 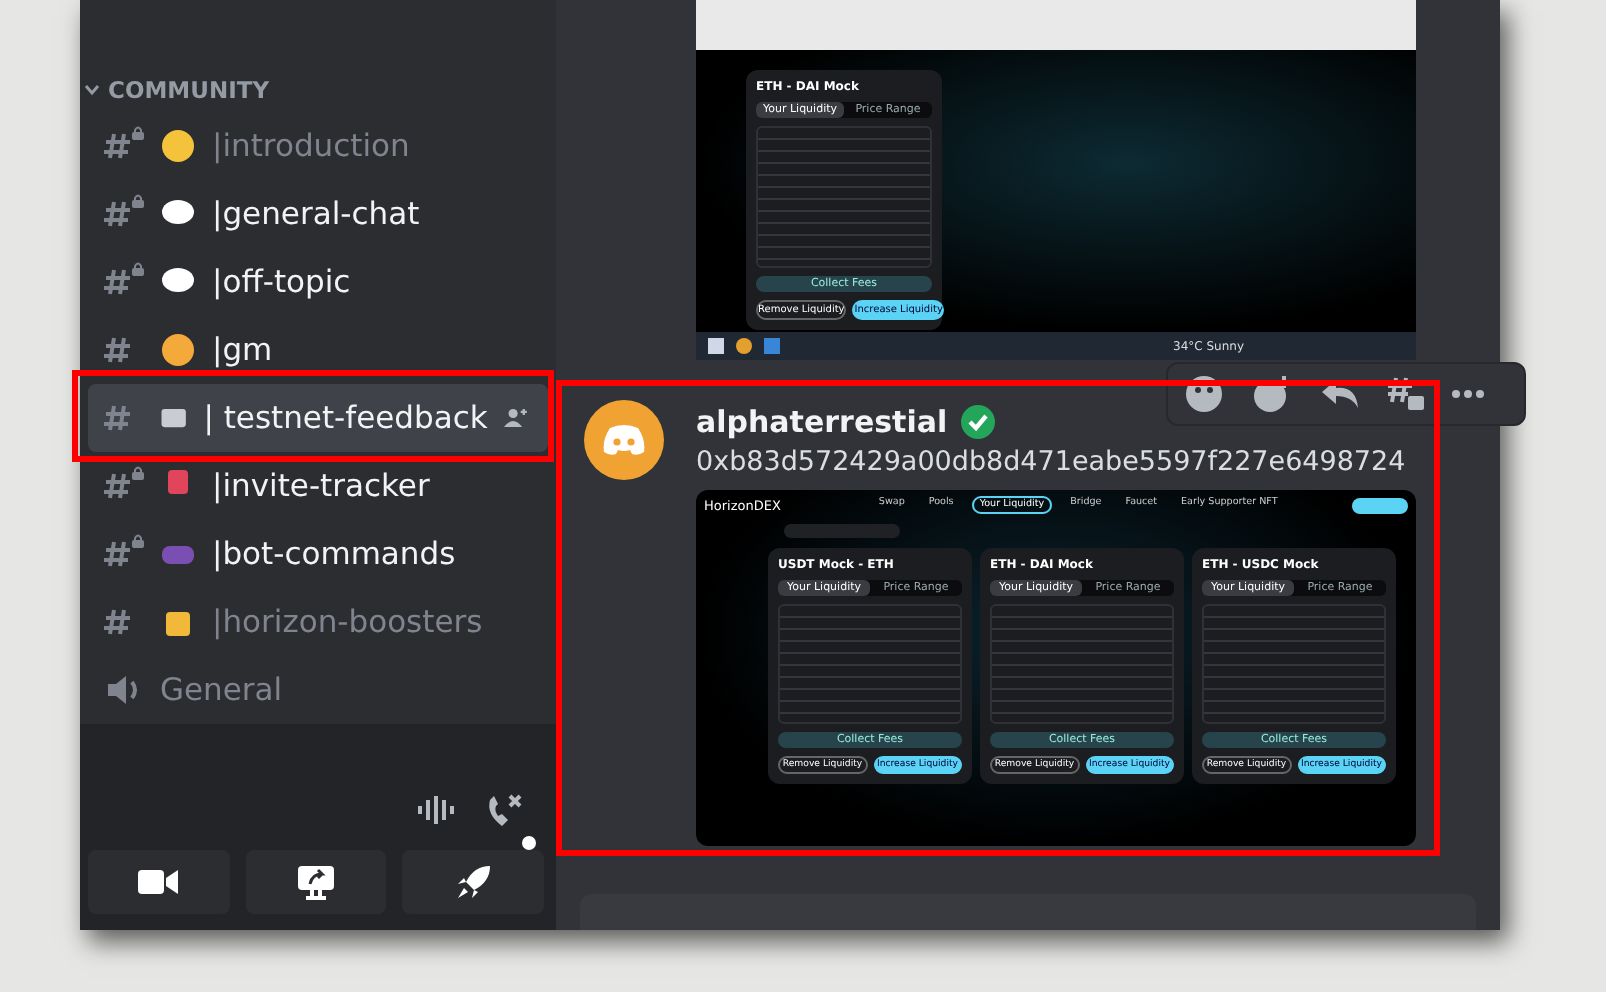 What do you see at coordinates (1468, 394) in the screenshot?
I see `more-icon` at bounding box center [1468, 394].